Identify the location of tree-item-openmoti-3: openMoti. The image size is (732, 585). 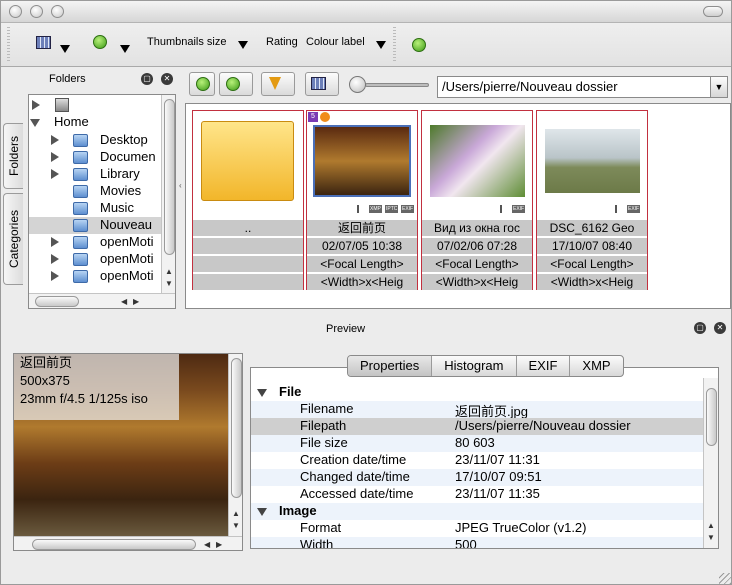
(95, 276).